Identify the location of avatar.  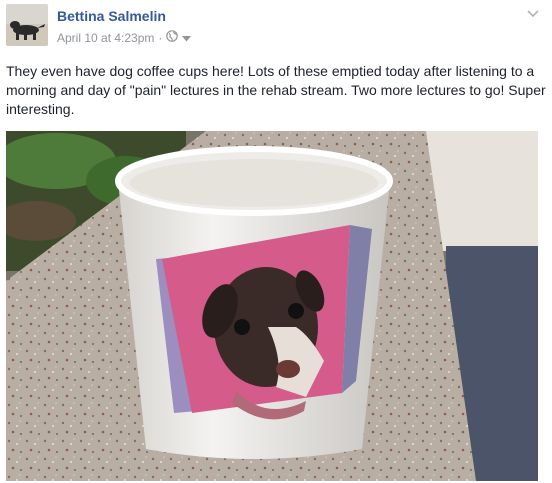
(27, 25).